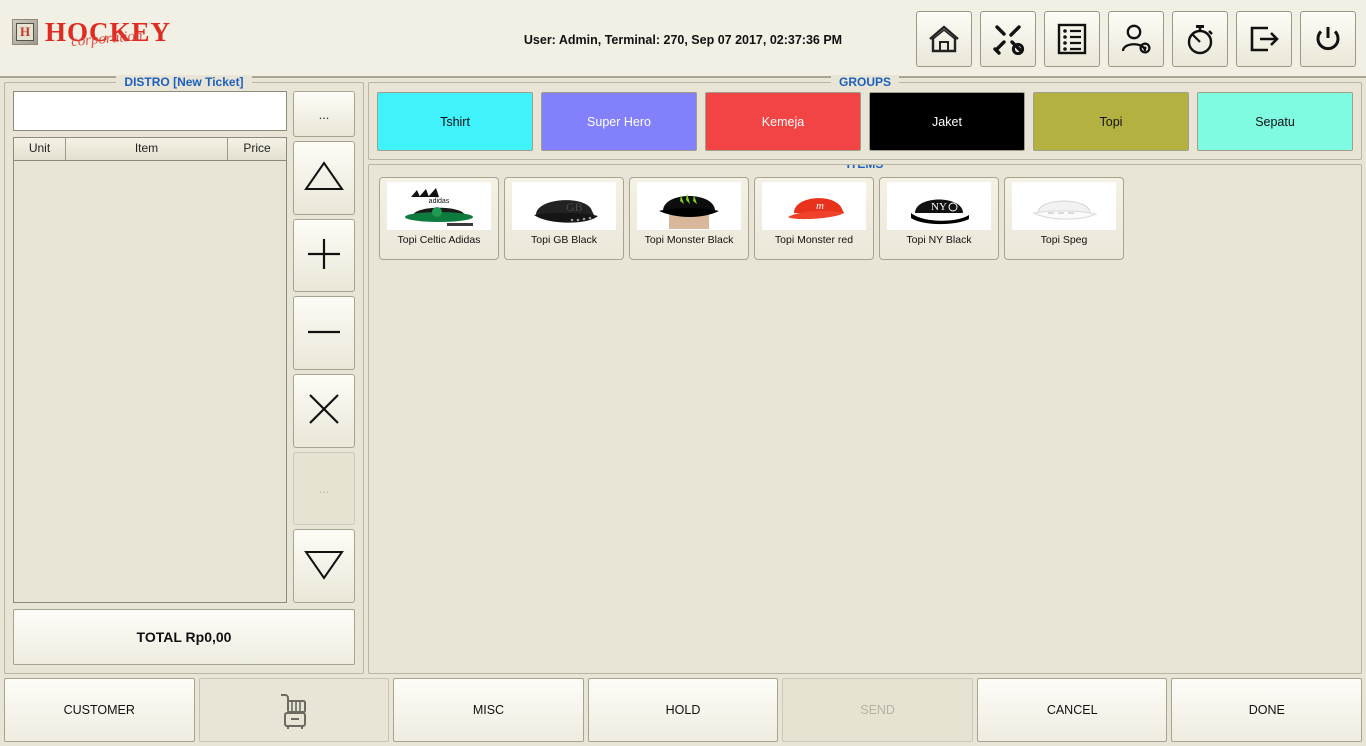 Image resolution: width=1366 pixels, height=746 pixels. What do you see at coordinates (689, 211) in the screenshot?
I see `cap-monster-black-image` at bounding box center [689, 211].